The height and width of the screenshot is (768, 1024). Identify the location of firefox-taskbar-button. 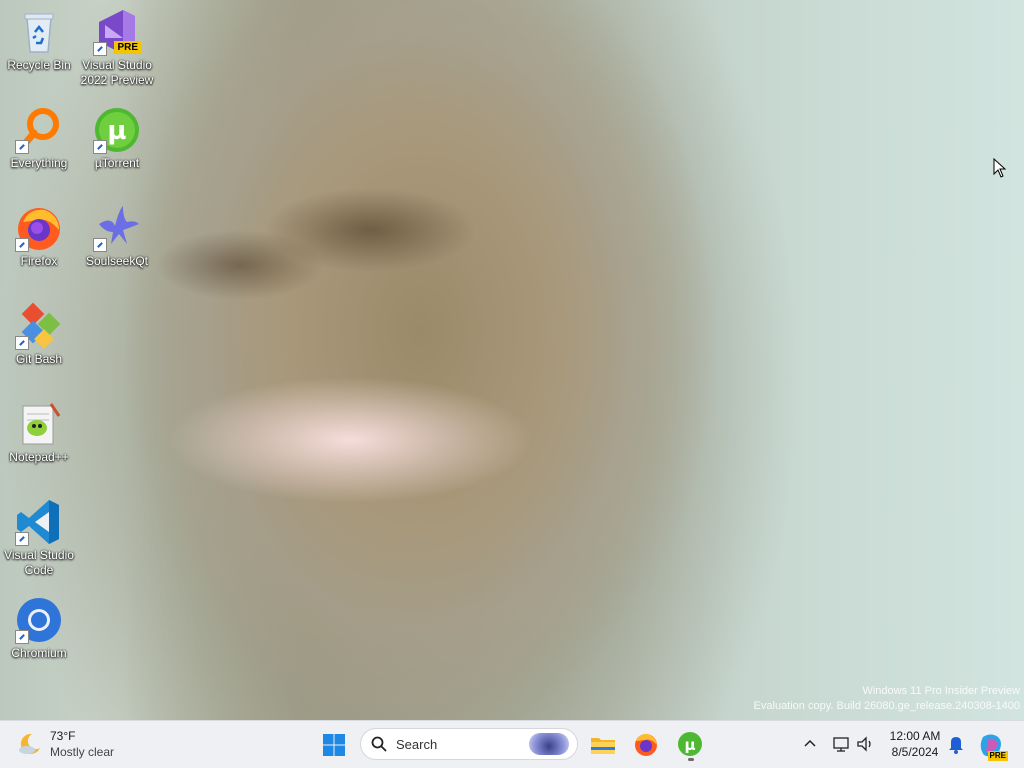
(646, 745).